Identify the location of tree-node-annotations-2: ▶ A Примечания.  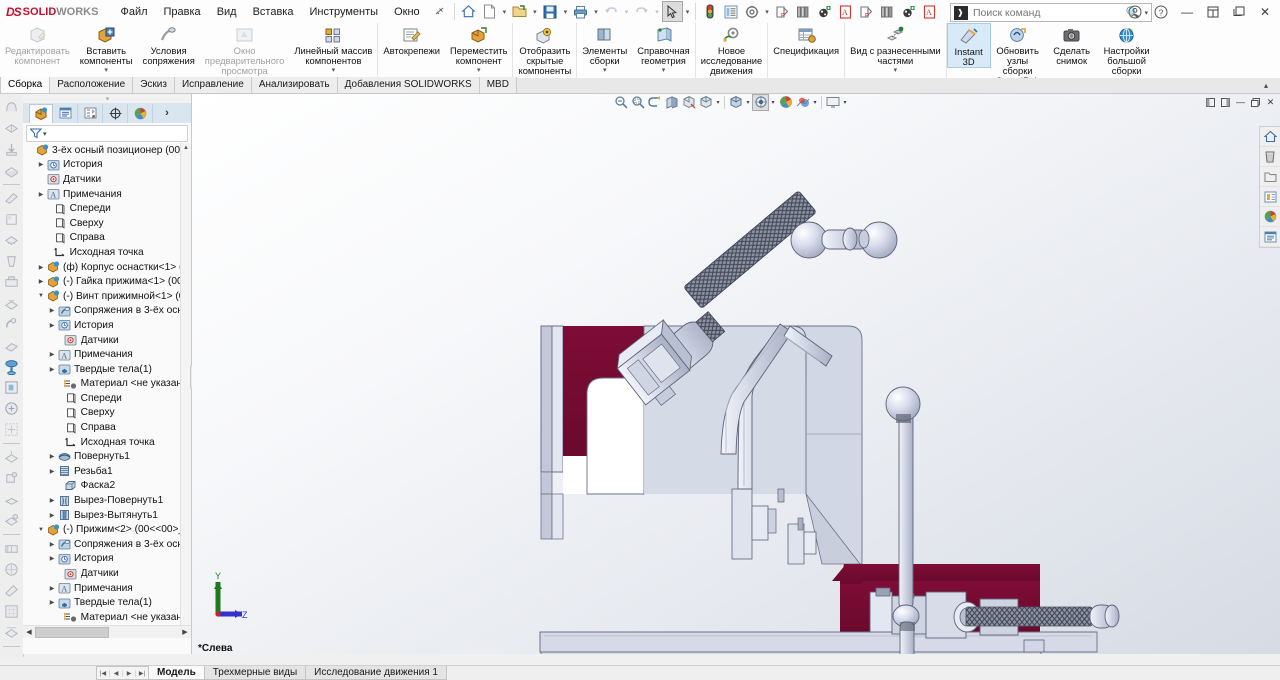
(107, 354).